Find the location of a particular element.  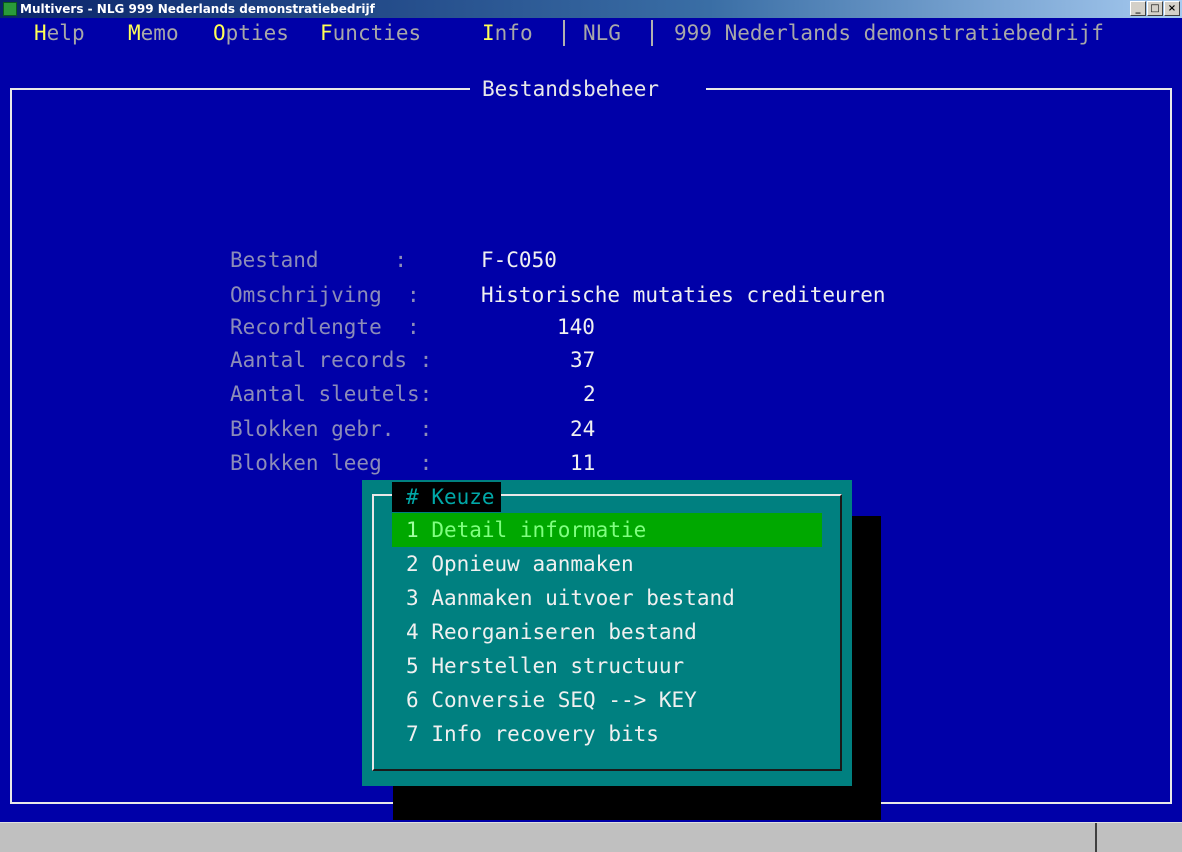

value-aantal-records: 37 is located at coordinates (583, 360).